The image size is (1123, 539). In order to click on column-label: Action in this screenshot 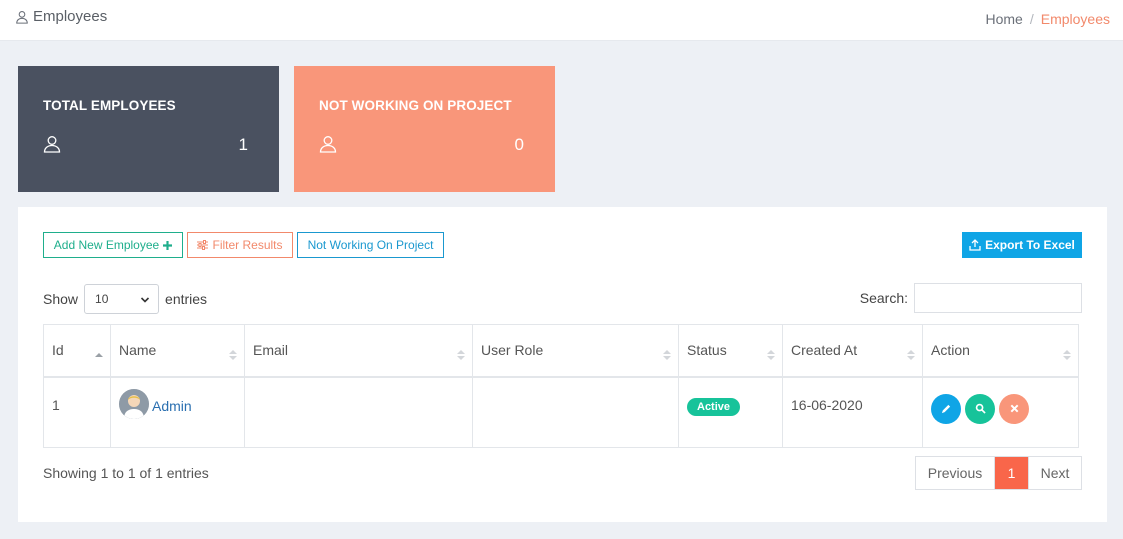, I will do `click(950, 350)`.